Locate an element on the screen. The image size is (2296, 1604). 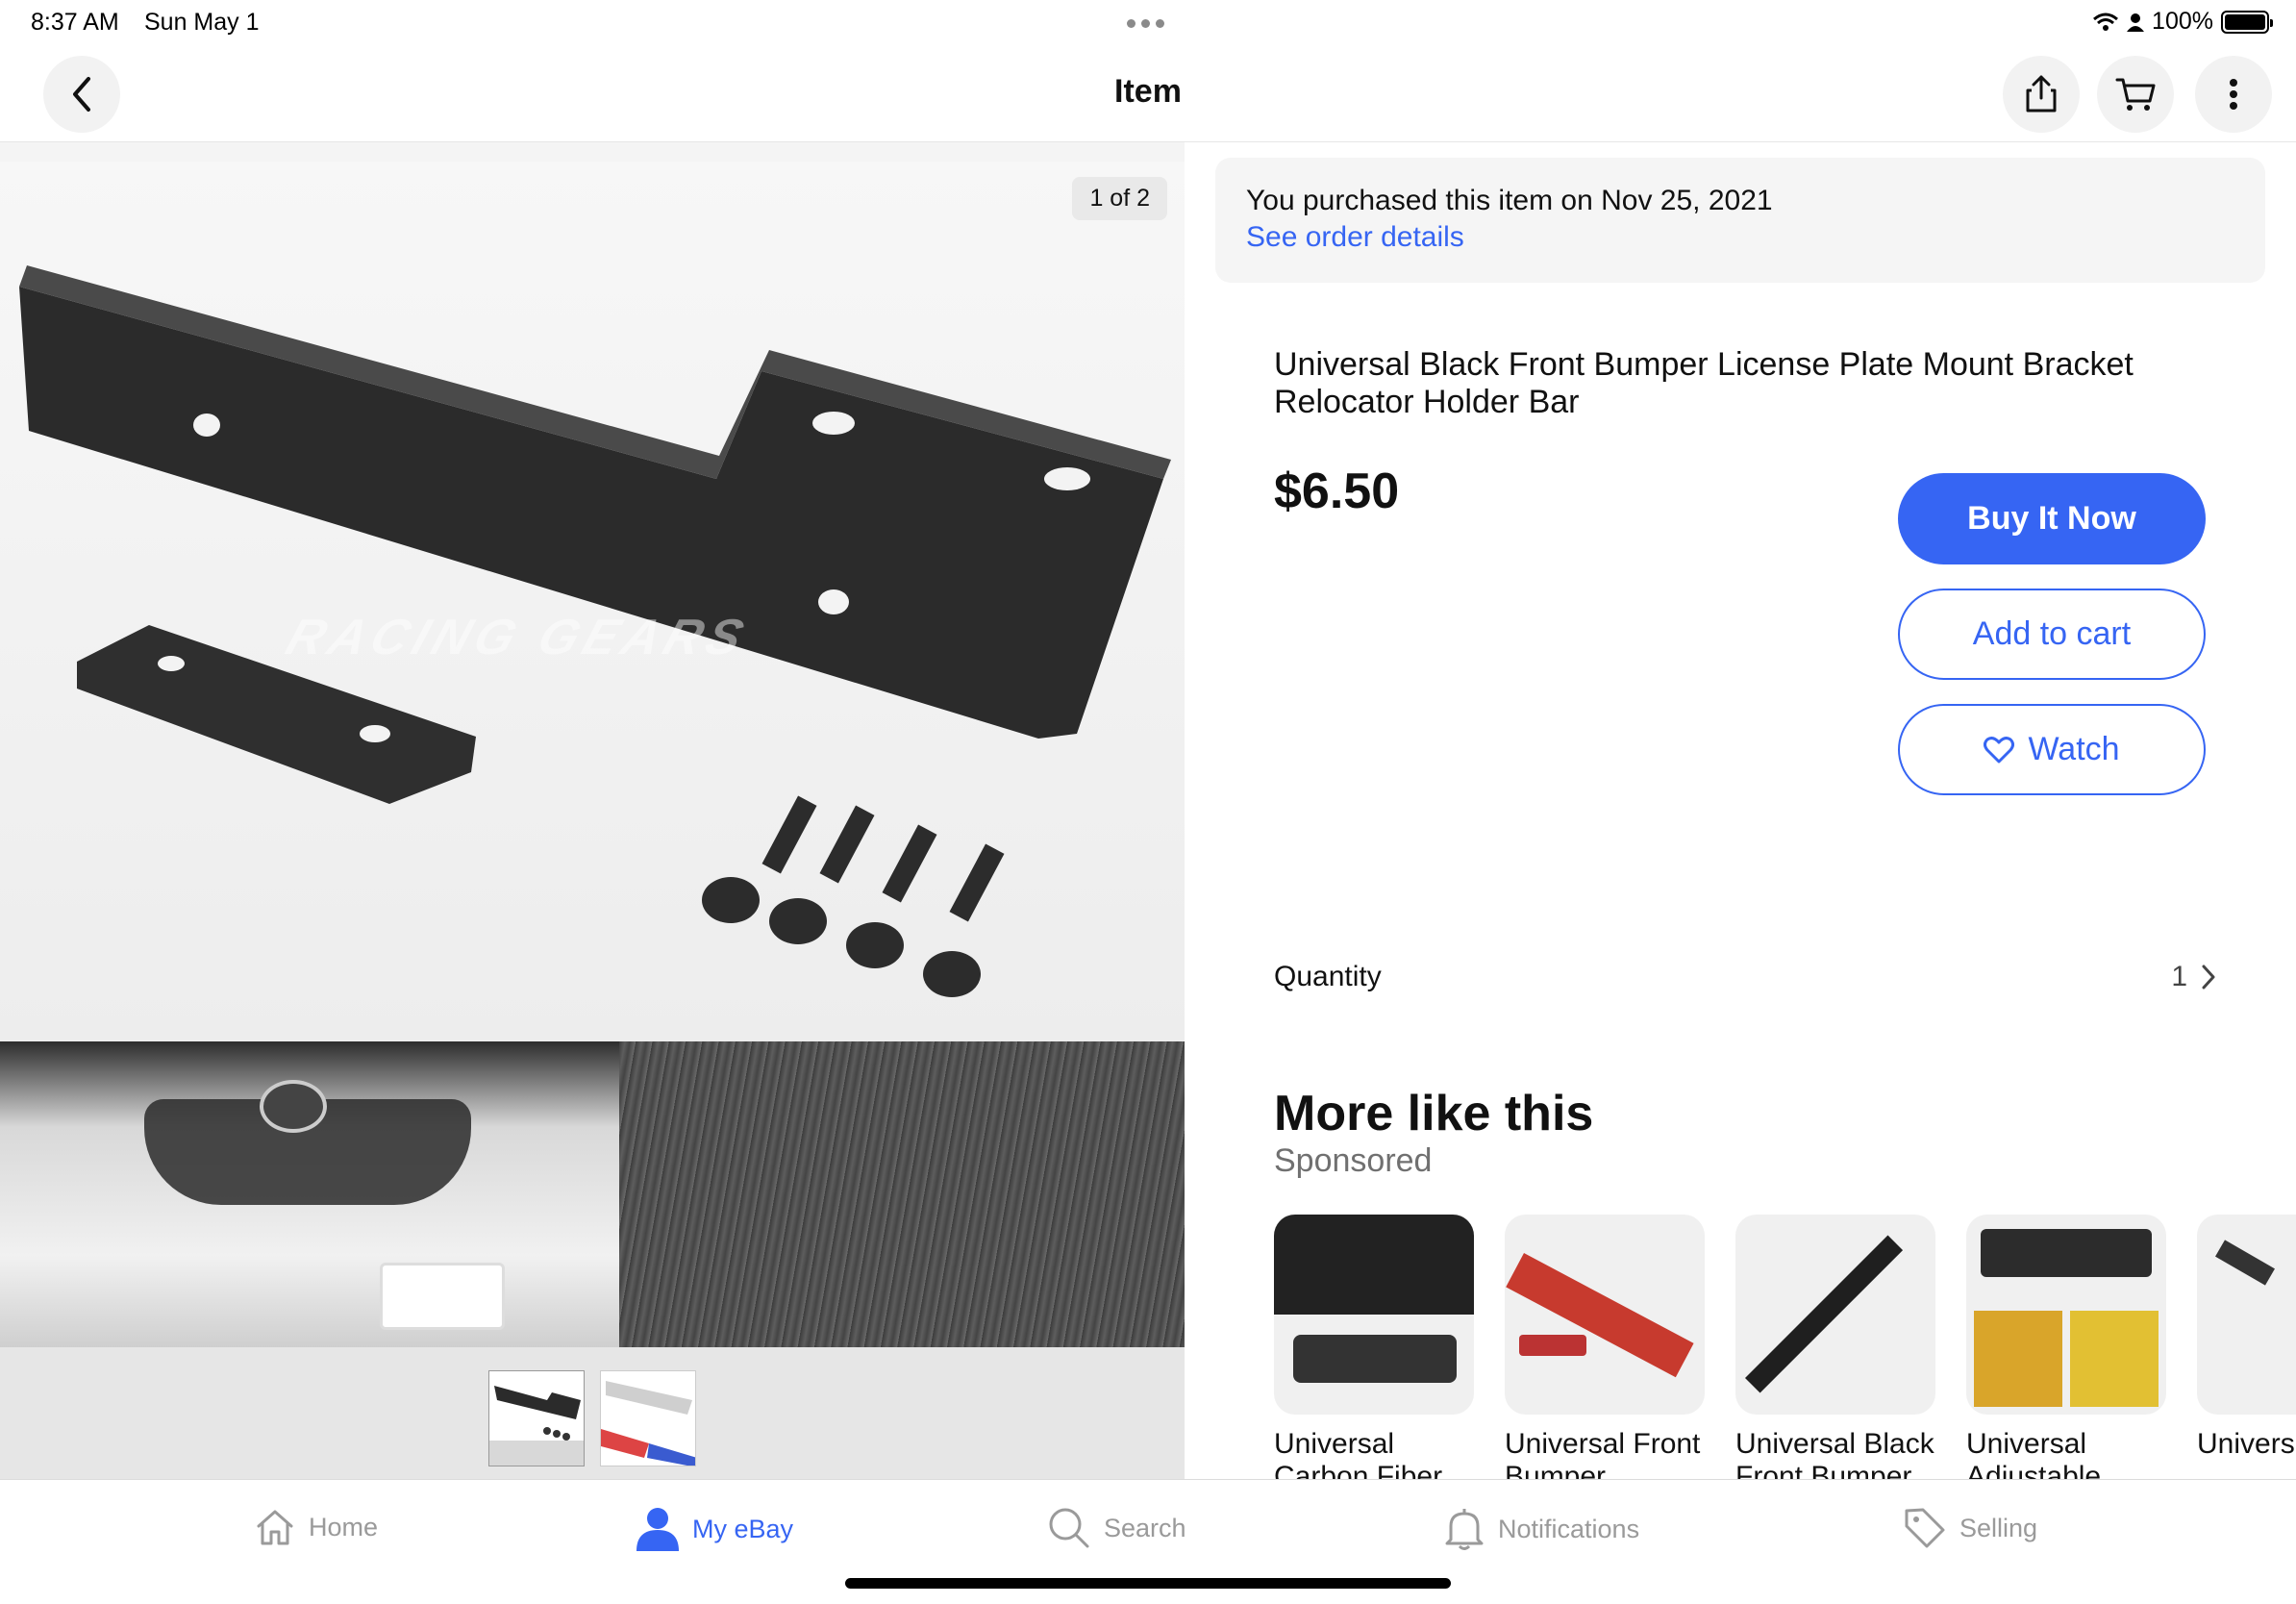
tab-selling-label: Selling is located at coordinates (1998, 1527).